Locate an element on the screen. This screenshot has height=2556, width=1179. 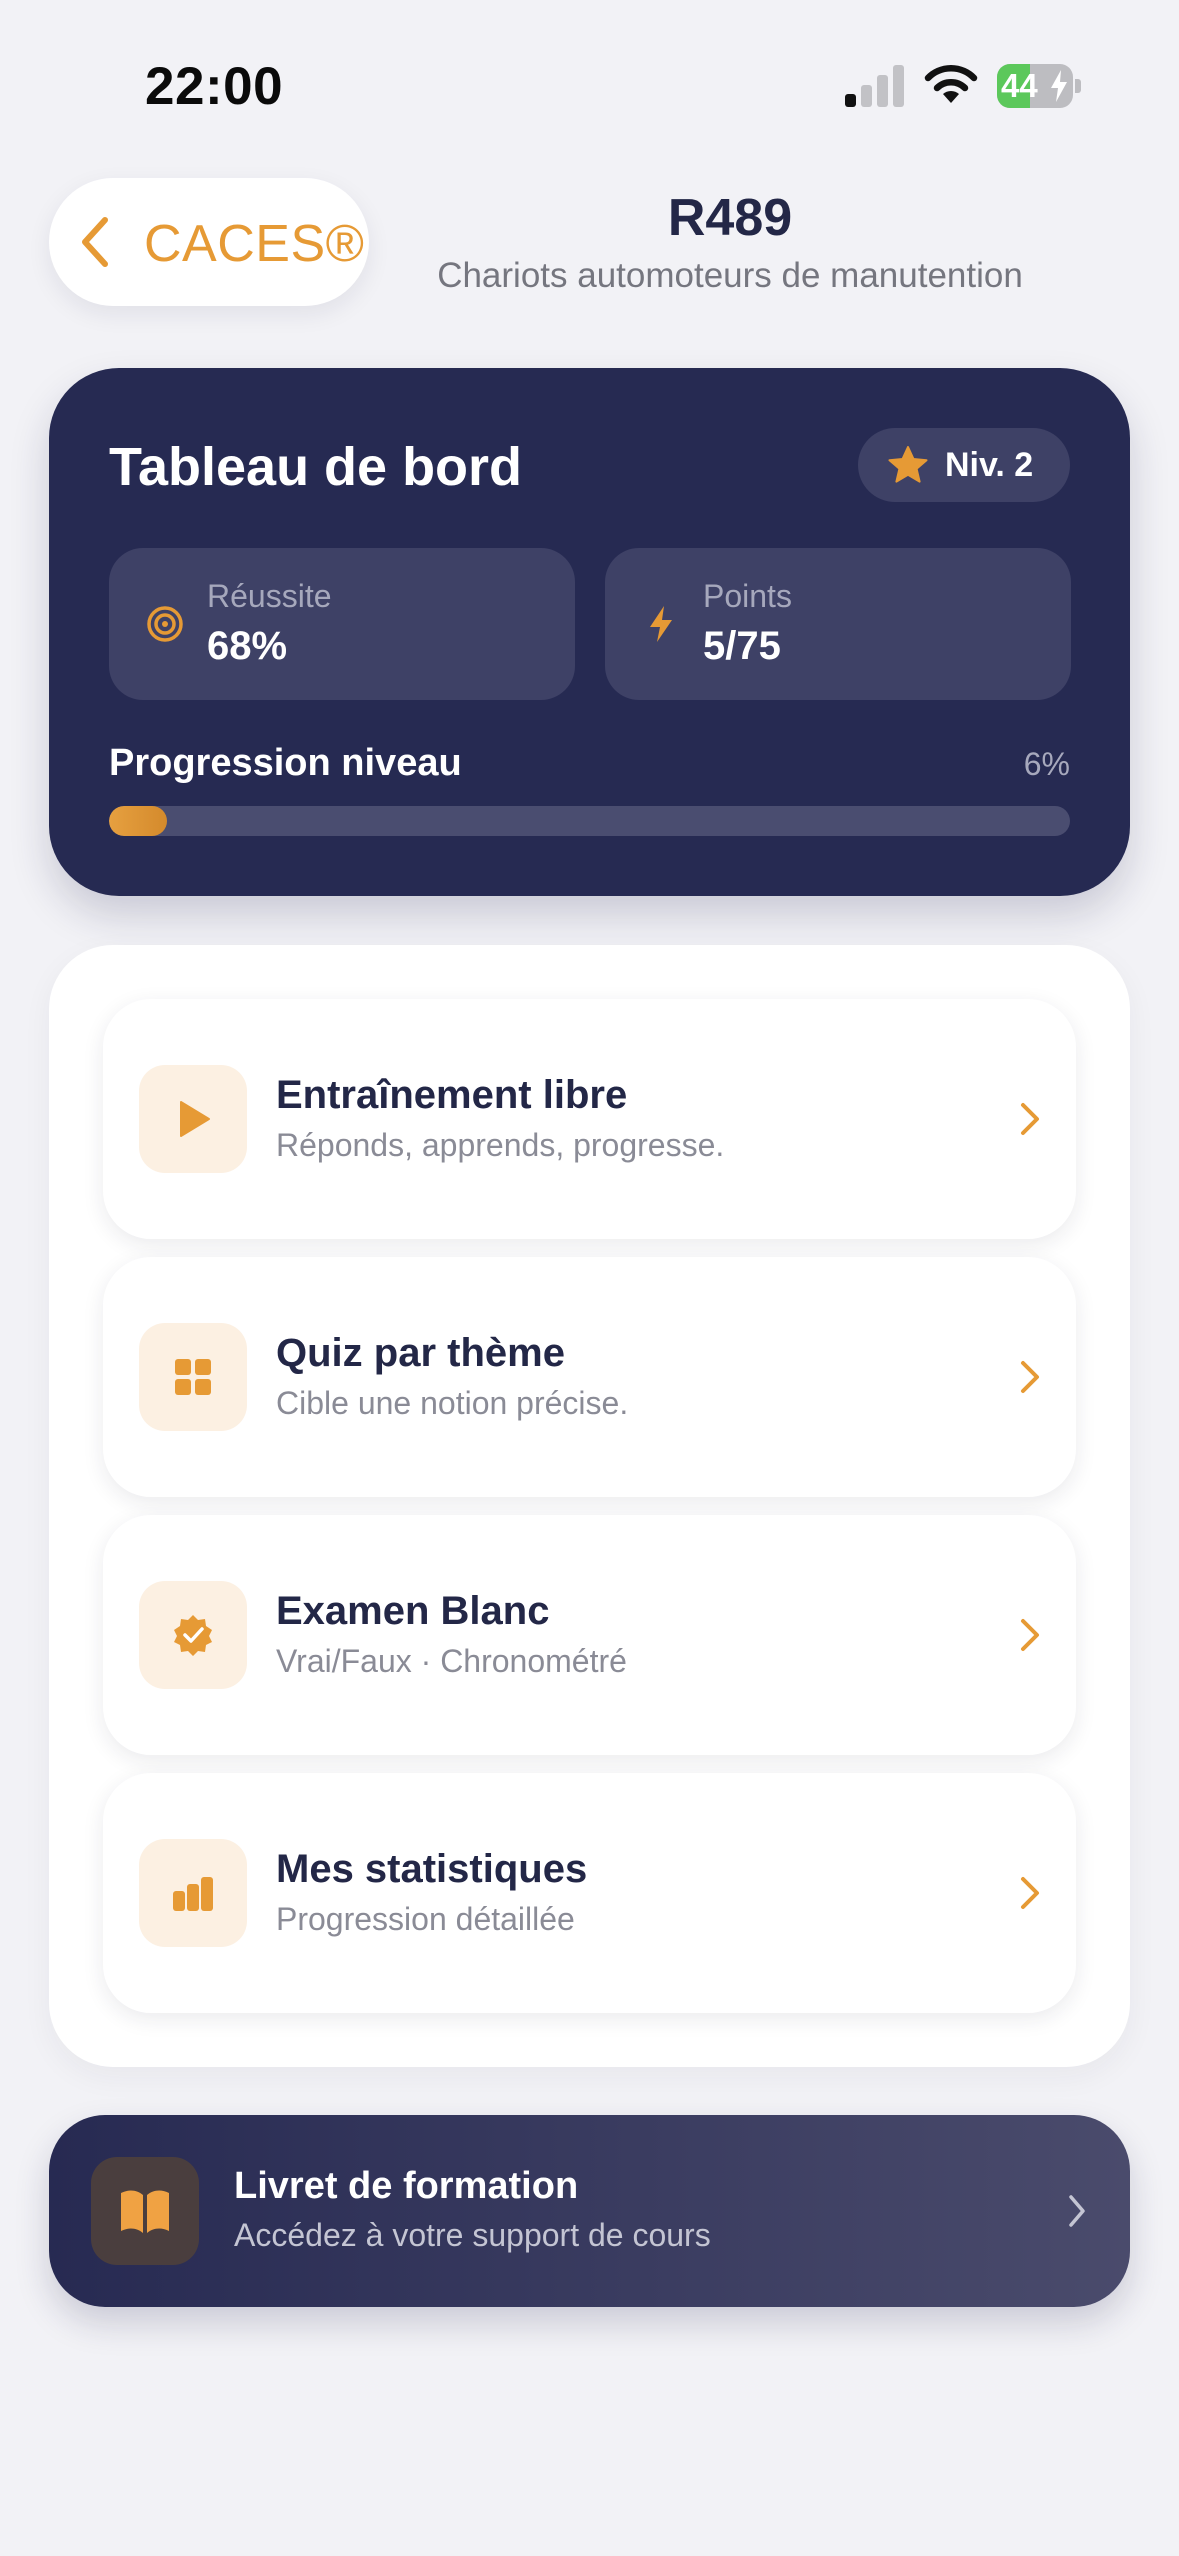
cellular-signal-icon is located at coordinates (874, 86).